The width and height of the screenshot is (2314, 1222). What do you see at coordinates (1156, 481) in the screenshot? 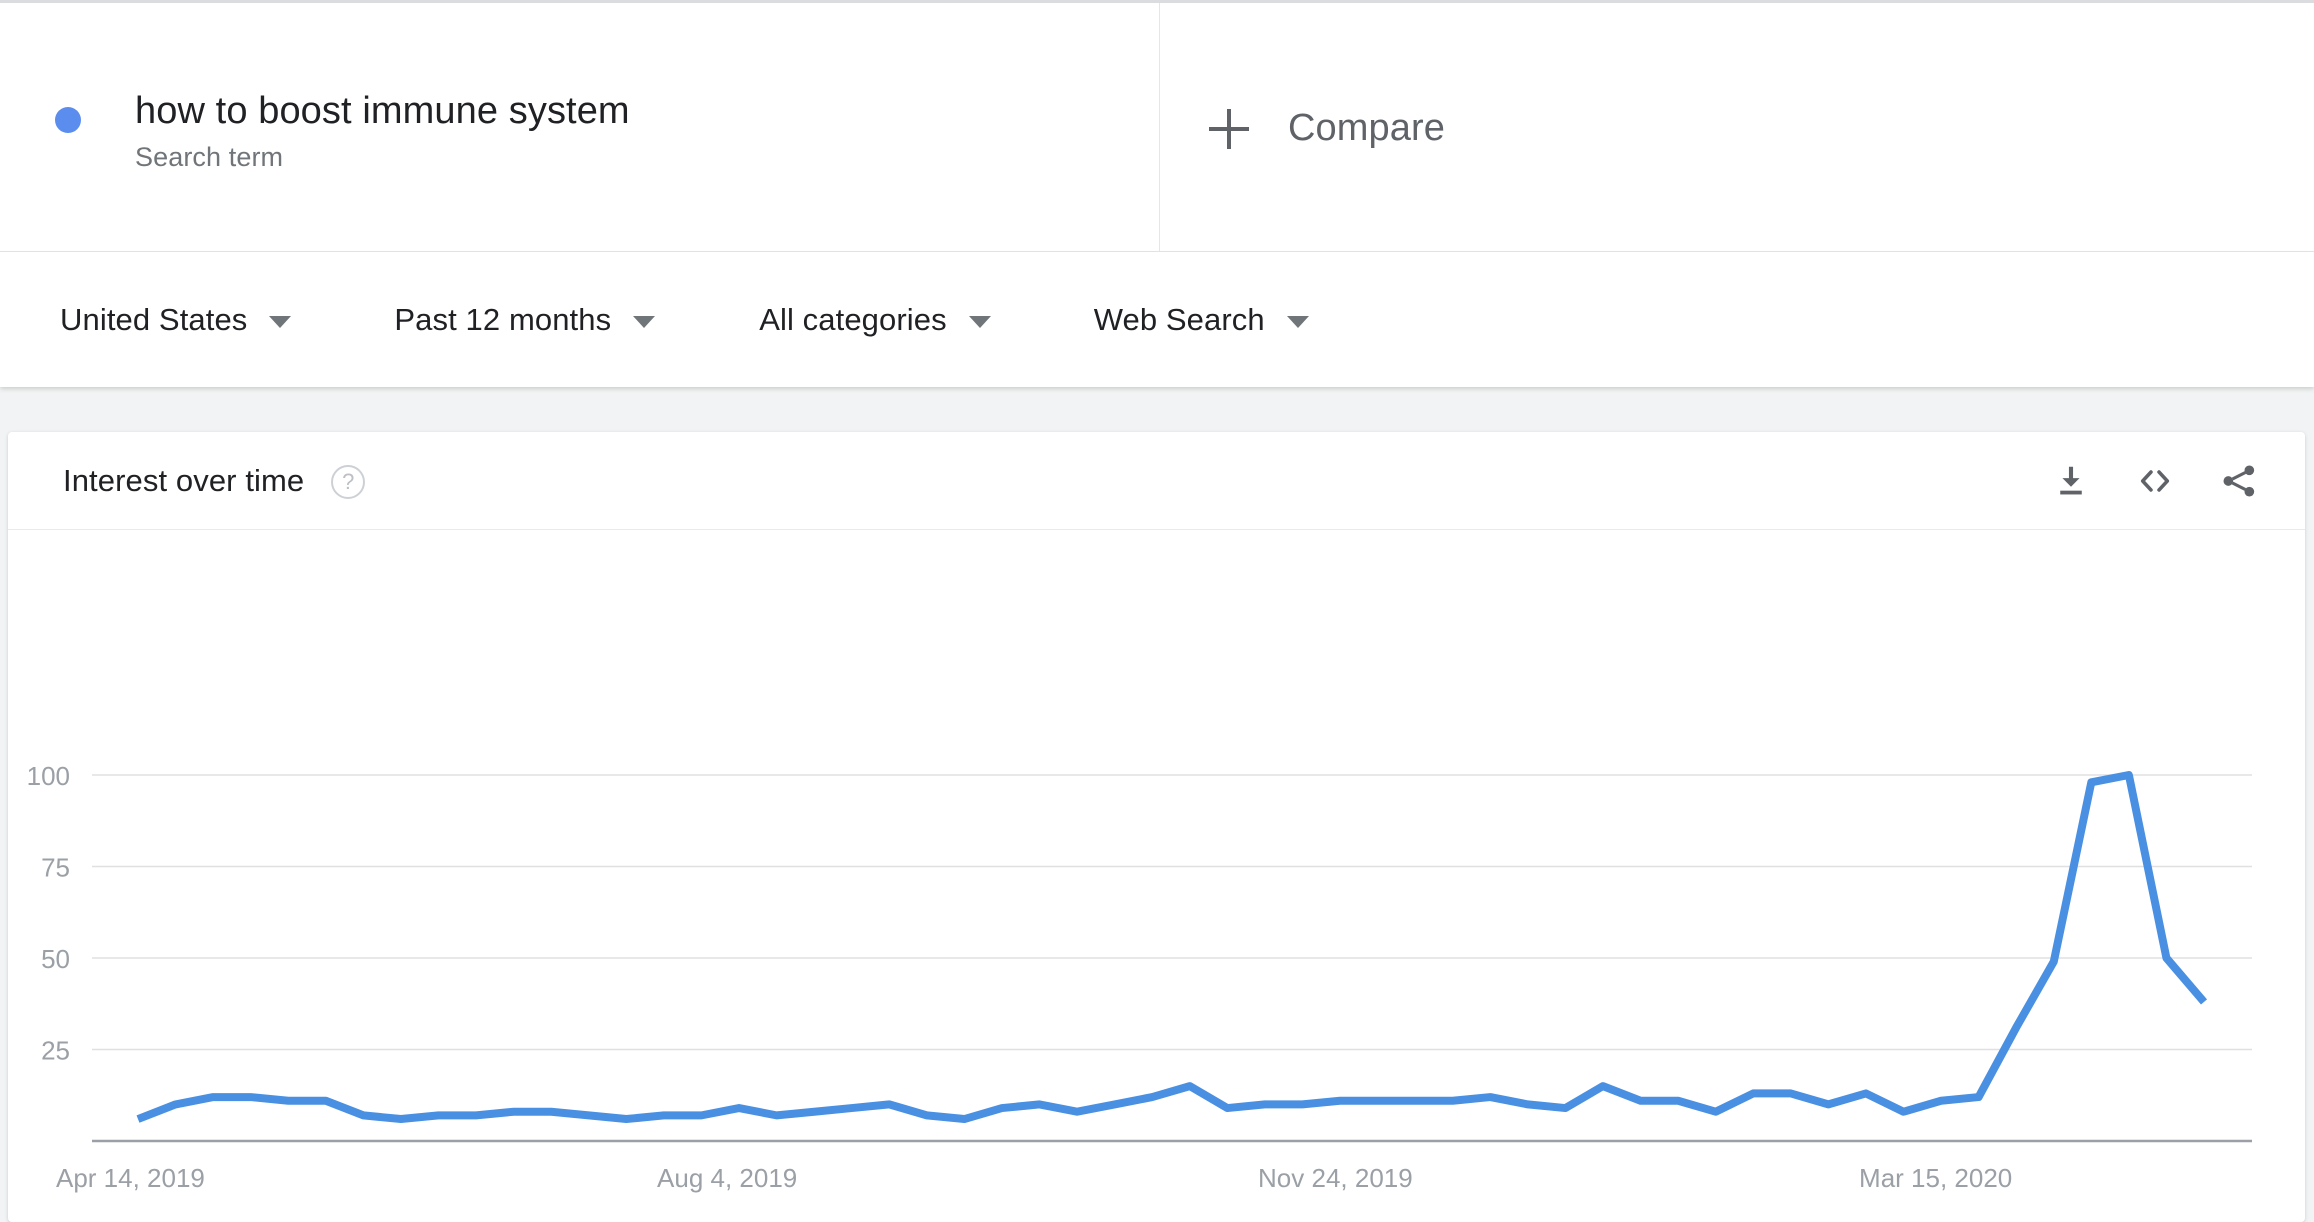
I see `card-header: Interest over time ?` at bounding box center [1156, 481].